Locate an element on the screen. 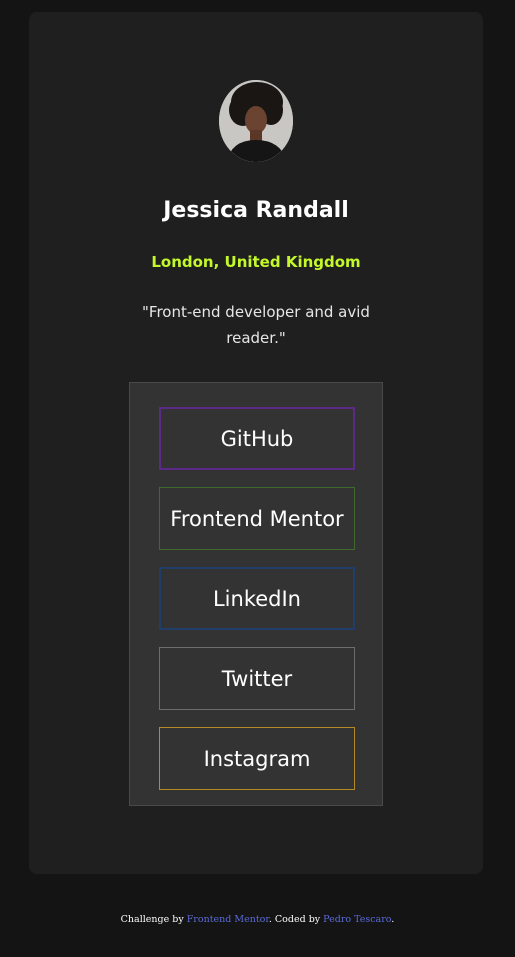 The width and height of the screenshot is (515, 957). author-footer-link: Pedro Tescaro is located at coordinates (357, 919).